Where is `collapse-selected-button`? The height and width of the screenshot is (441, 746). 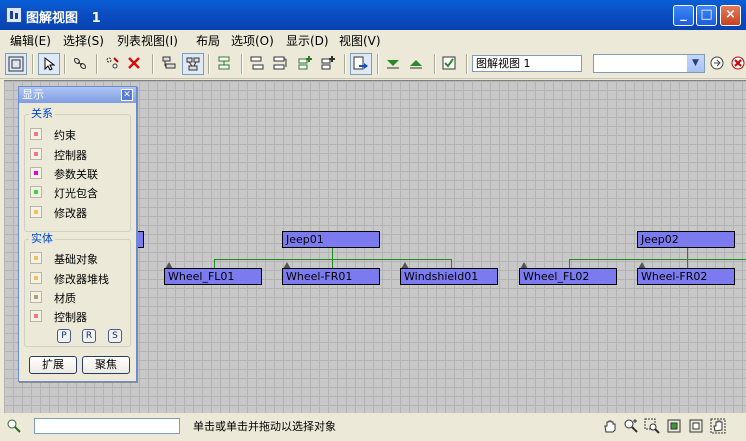 collapse-selected-button is located at coordinates (417, 64).